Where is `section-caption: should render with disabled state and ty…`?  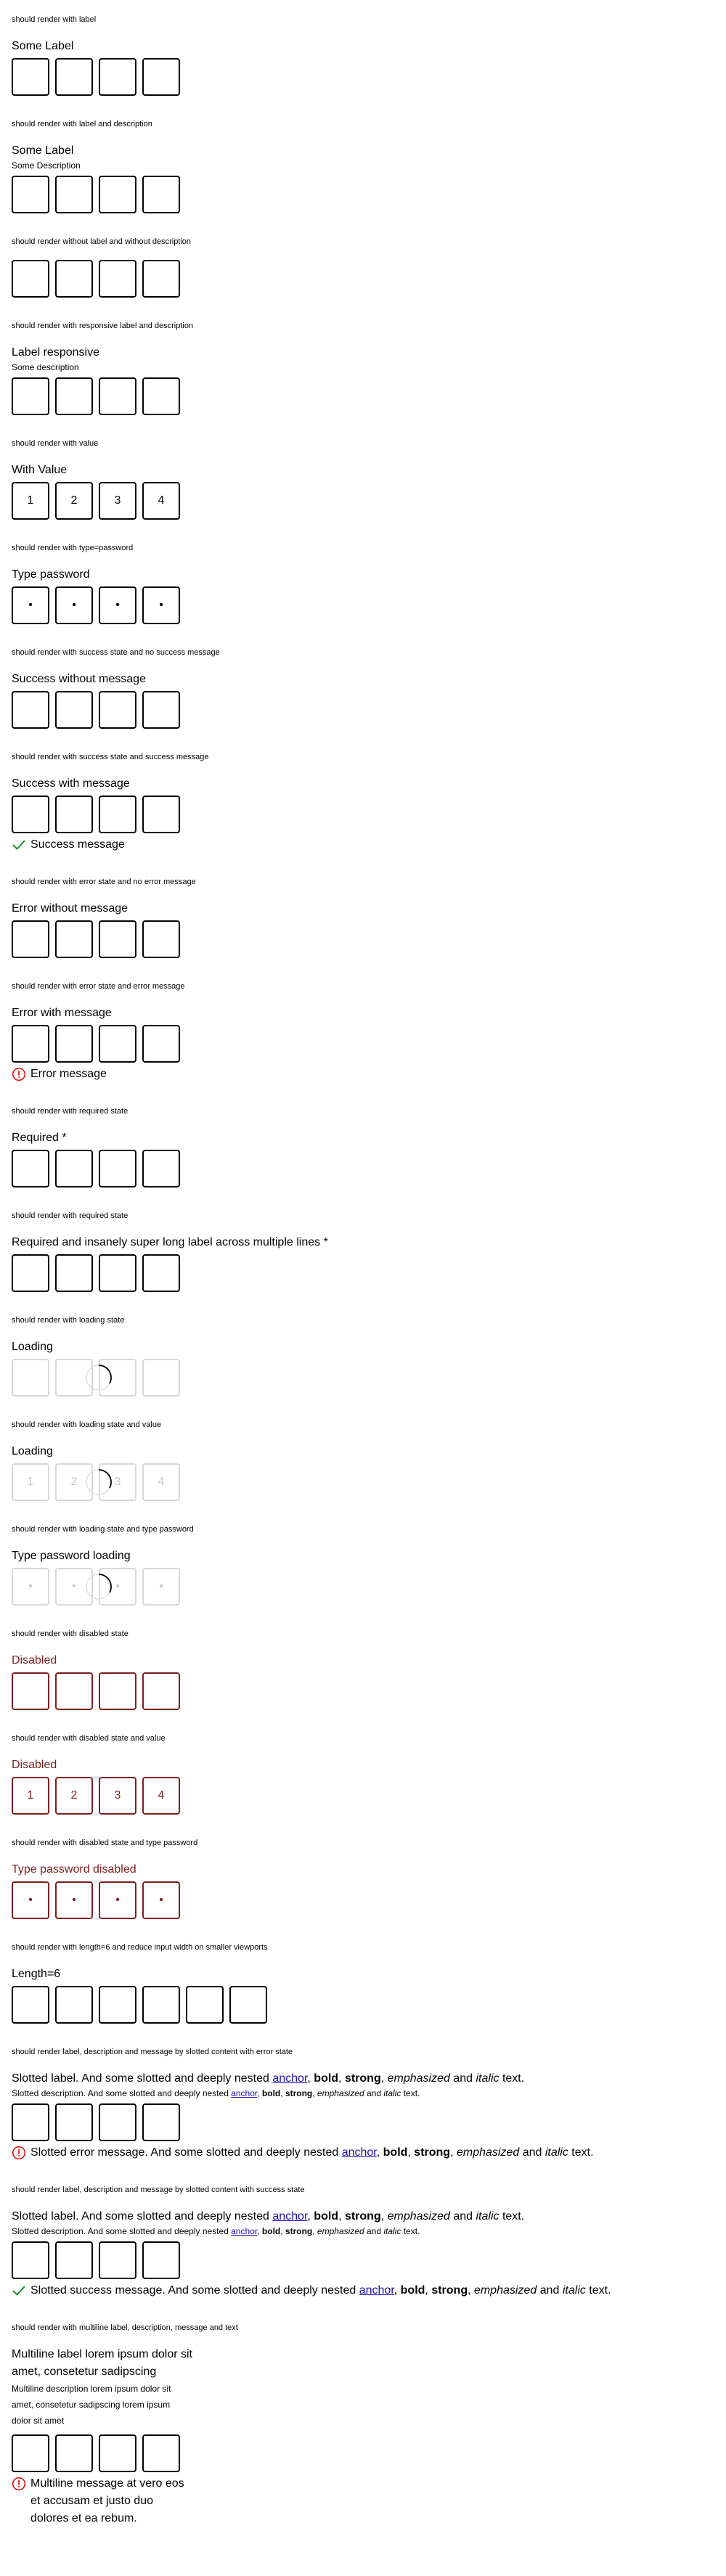
section-caption: should render with disabled state and ty… is located at coordinates (105, 1843).